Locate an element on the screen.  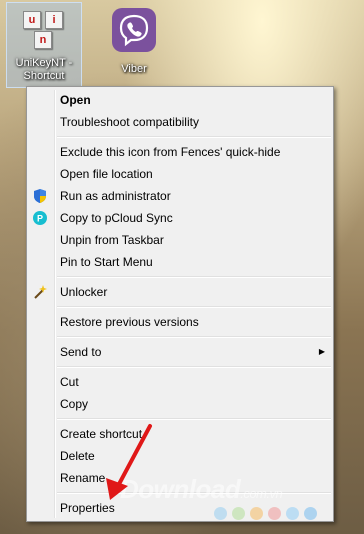
menu-item-restore-previous-versions: Restore previous versions is located at coordinates (180, 322).